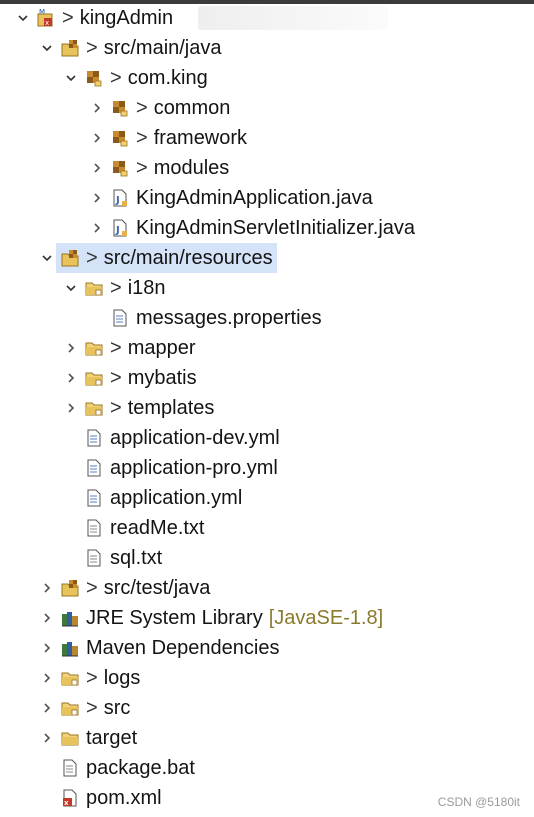 Image resolution: width=534 pixels, height=817 pixels. Describe the element at coordinates (161, 348) in the screenshot. I see `tree-item-label: mapper` at that location.